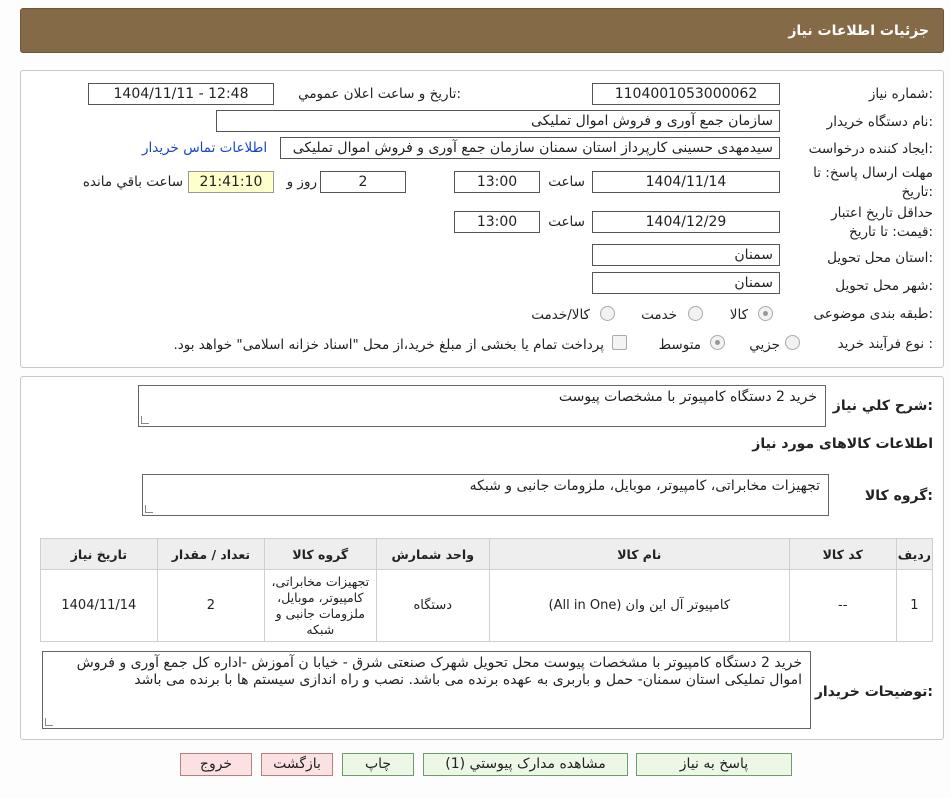  What do you see at coordinates (686, 222) in the screenshot?
I see `validity-date-field: 1404/12/29` at bounding box center [686, 222].